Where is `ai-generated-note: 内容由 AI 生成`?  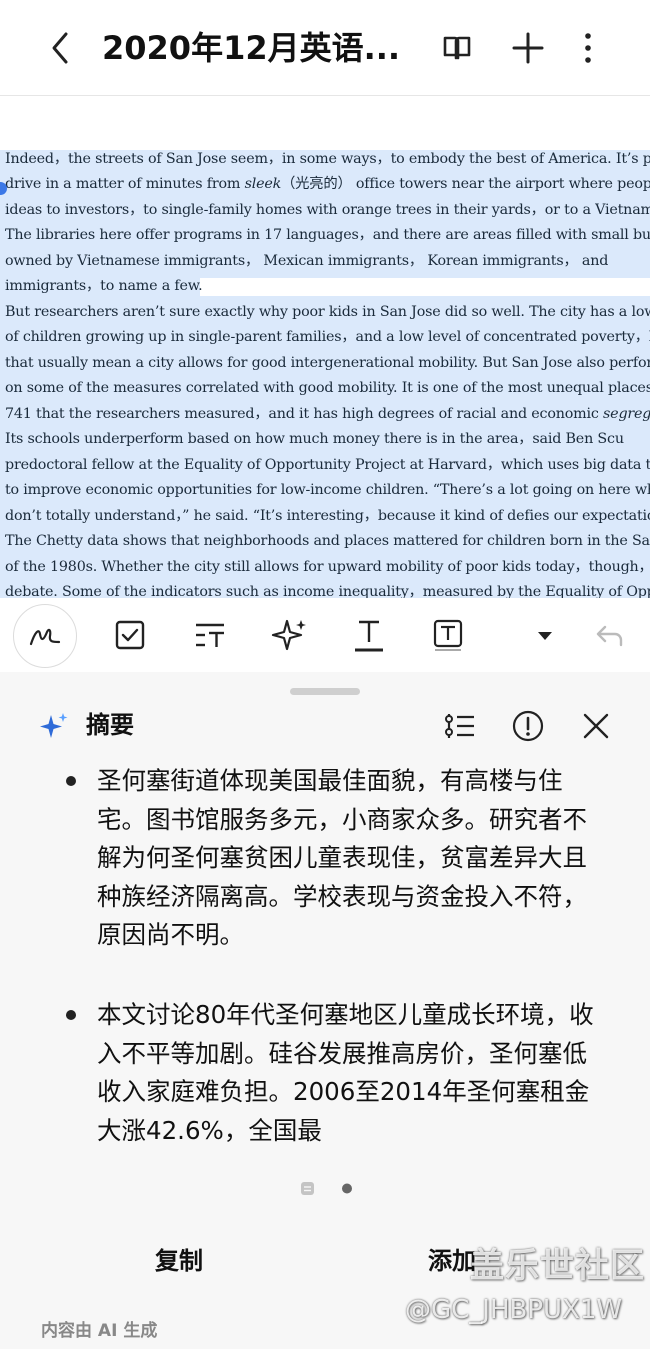 ai-generated-note: 内容由 AI 生成 is located at coordinates (99, 1331).